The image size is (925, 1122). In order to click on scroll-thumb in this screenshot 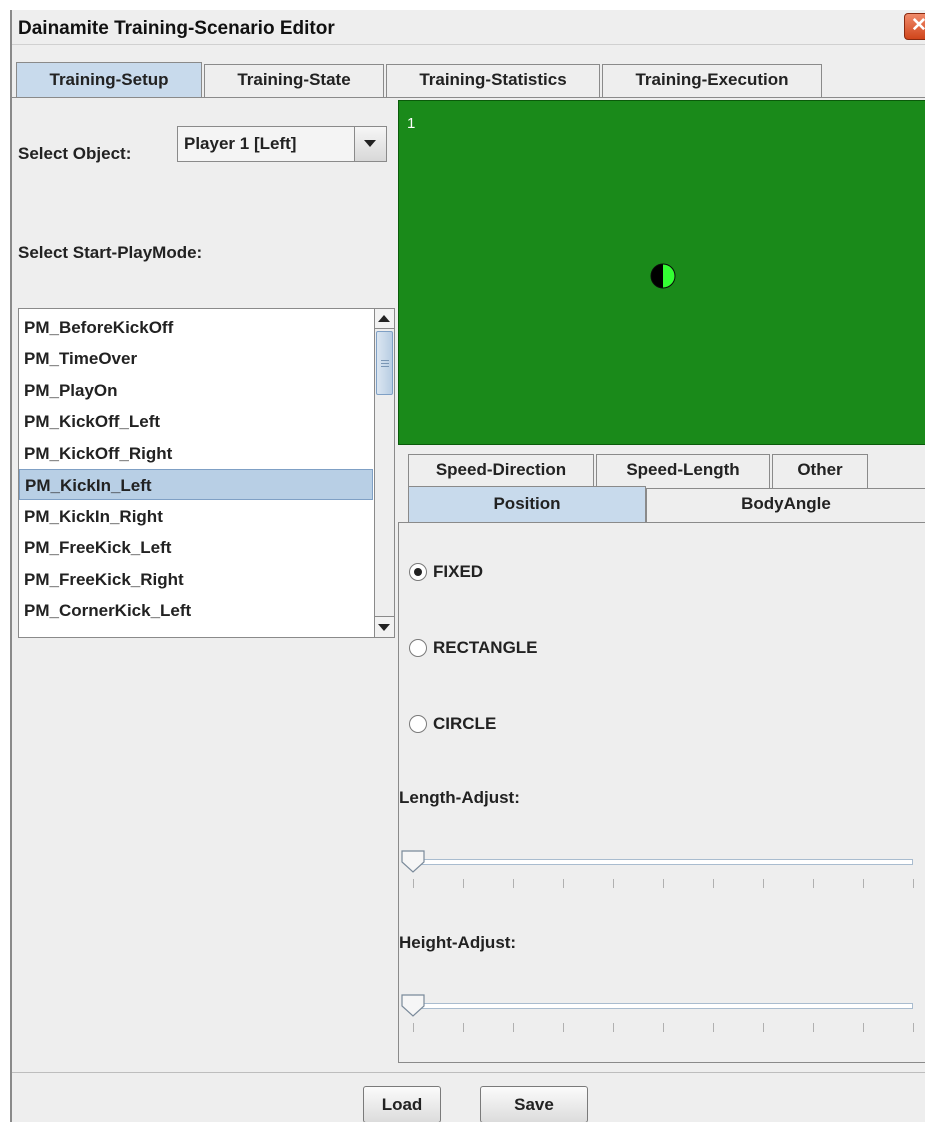, I will do `click(384, 363)`.